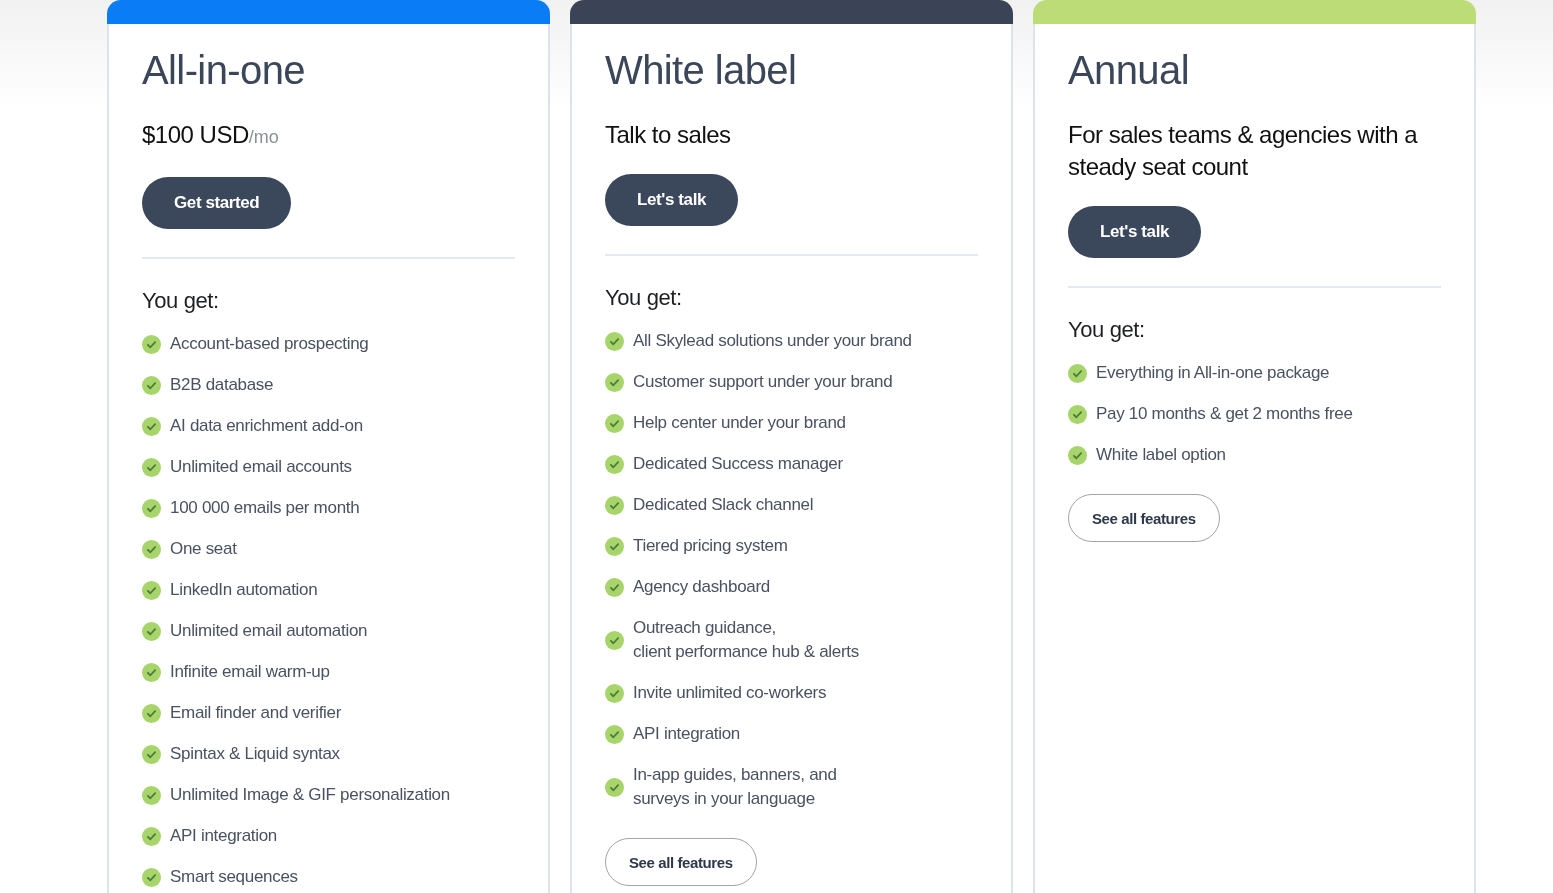 This screenshot has width=1553, height=893. Describe the element at coordinates (195, 134) in the screenshot. I see `price-amount: $100 USD` at that location.